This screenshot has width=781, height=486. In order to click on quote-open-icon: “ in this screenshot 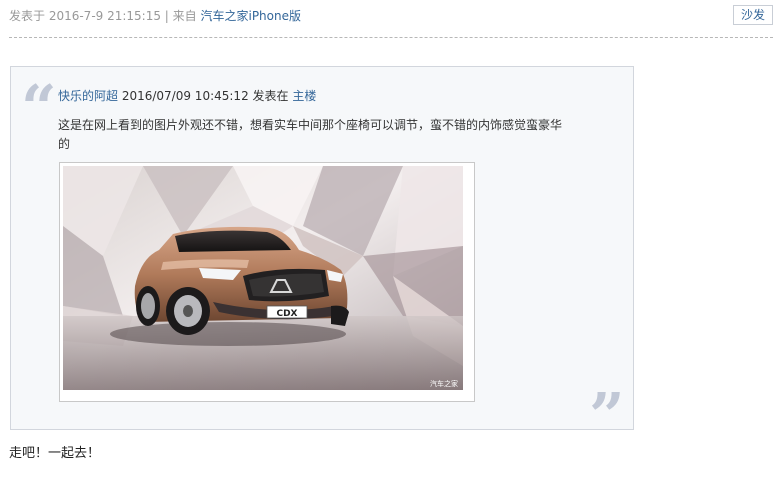, I will do `click(39, 107)`.